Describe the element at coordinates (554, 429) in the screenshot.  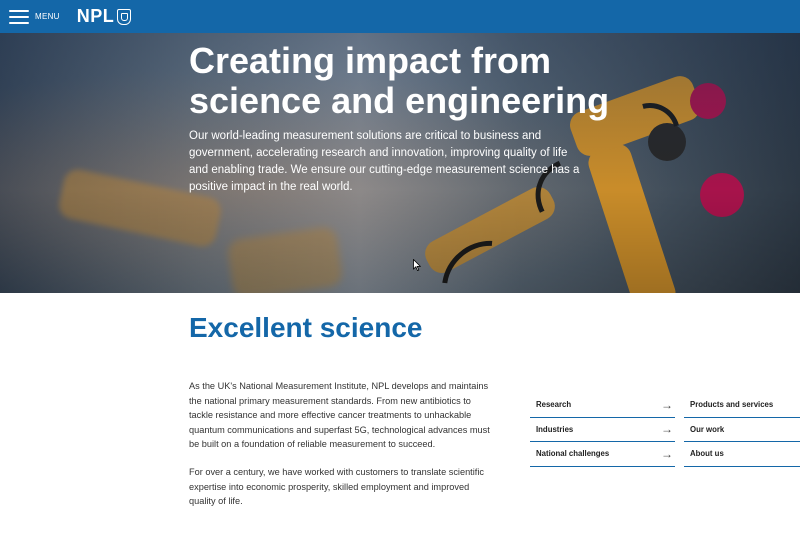
I see `link-label: Industries` at that location.